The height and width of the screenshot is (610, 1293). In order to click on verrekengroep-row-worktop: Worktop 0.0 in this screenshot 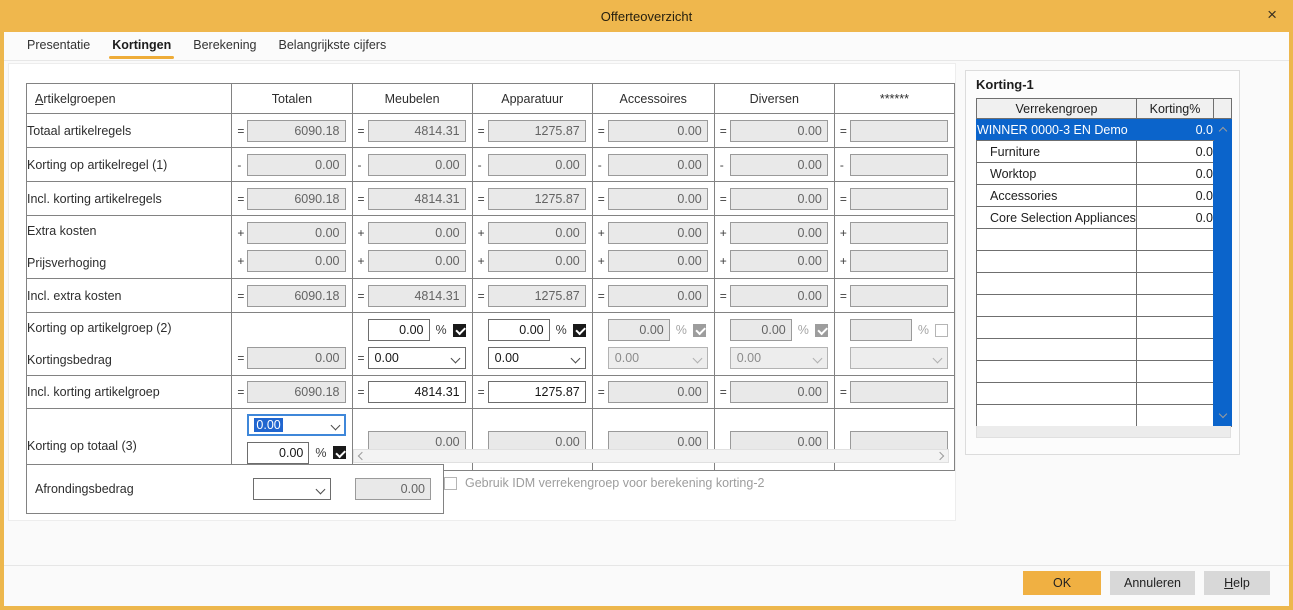, I will do `click(1104, 173)`.